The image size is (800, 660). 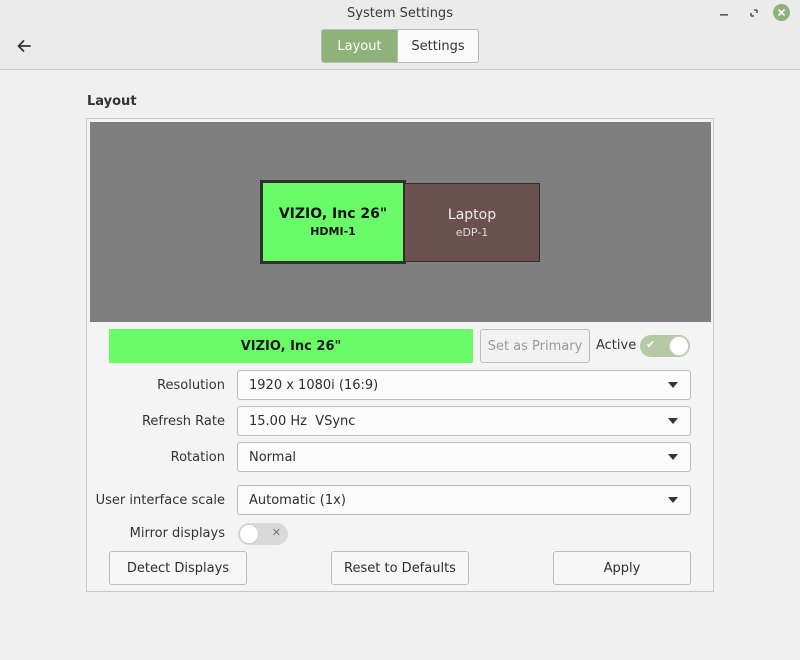 I want to click on mirror-displays-label: Mirror displays, so click(x=177, y=533).